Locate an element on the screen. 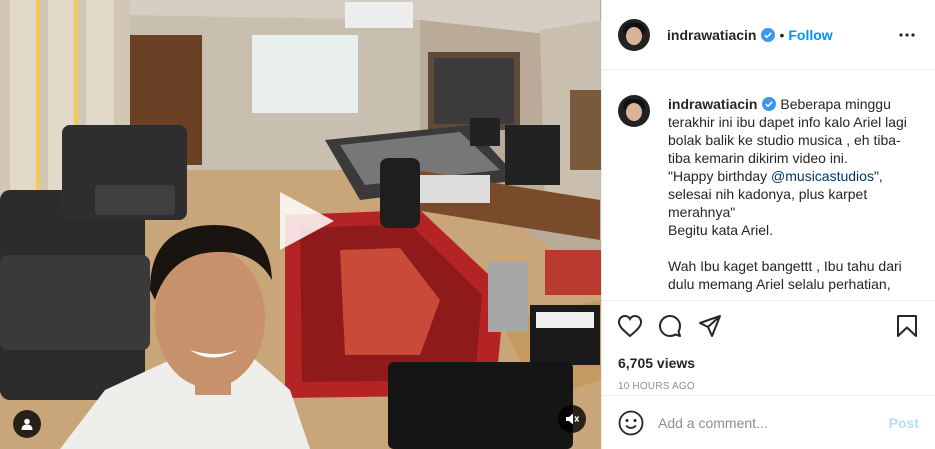 The width and height of the screenshot is (935, 449). comment-icon is located at coordinates (670, 326).